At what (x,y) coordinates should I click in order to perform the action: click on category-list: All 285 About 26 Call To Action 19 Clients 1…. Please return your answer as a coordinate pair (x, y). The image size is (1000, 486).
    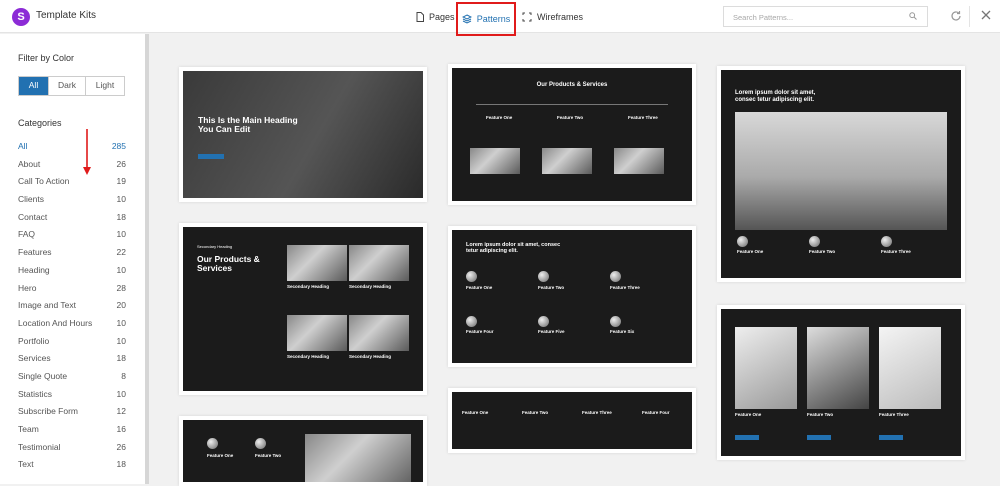
    Looking at the image, I should click on (73, 308).